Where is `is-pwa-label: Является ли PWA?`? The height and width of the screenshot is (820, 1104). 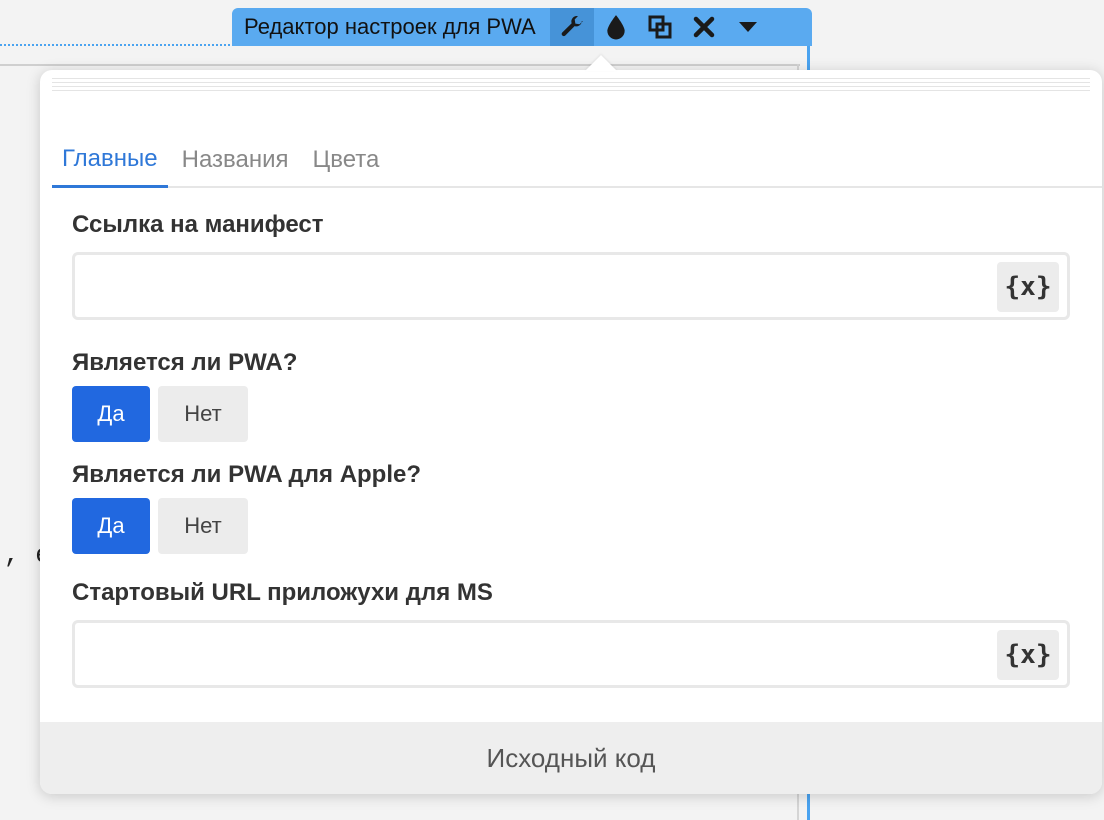
is-pwa-label: Является ли PWA? is located at coordinates (185, 362).